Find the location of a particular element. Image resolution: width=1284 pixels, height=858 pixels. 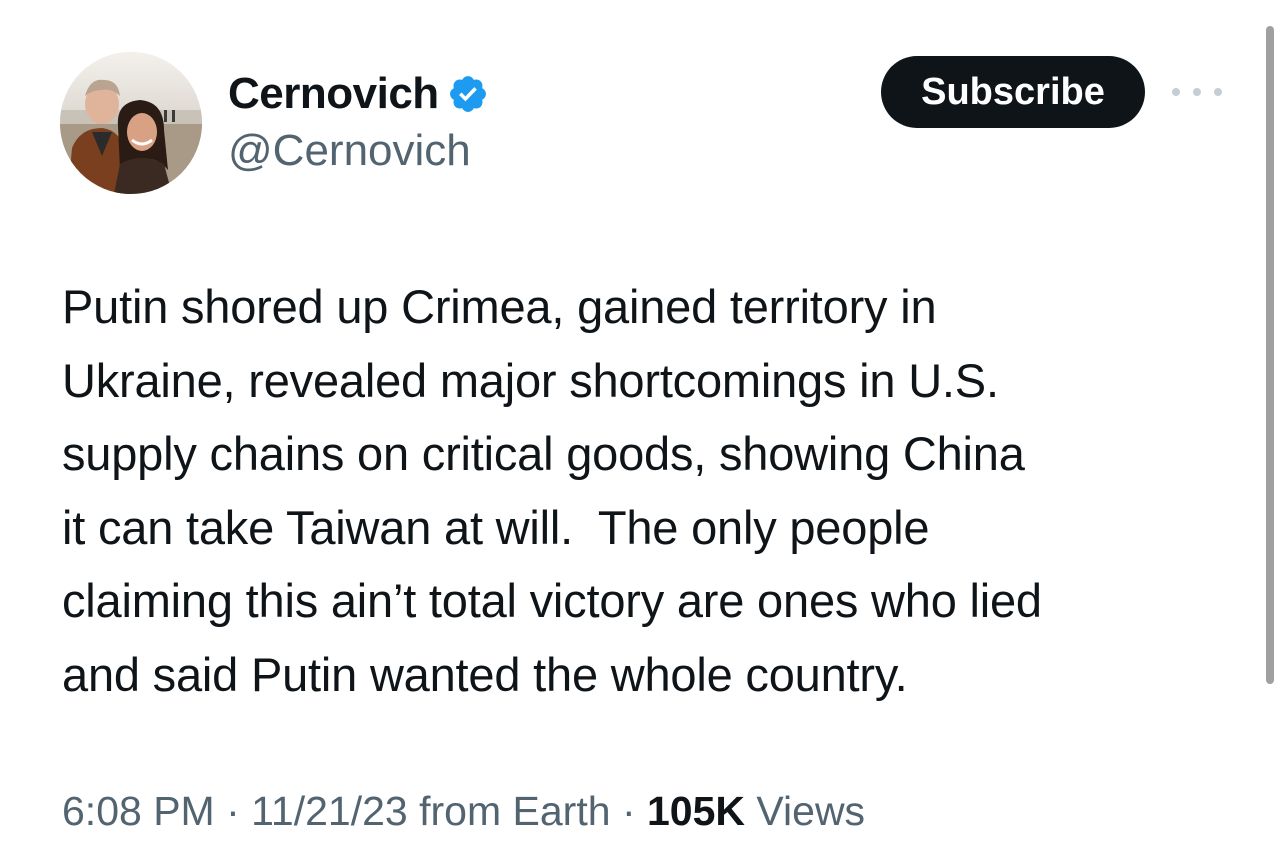

scrollbar is located at coordinates (1270, 355).